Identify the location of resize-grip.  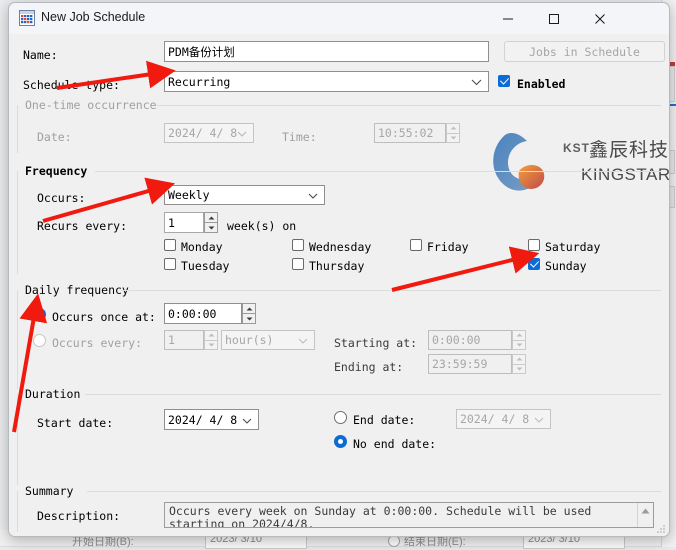
(661, 528).